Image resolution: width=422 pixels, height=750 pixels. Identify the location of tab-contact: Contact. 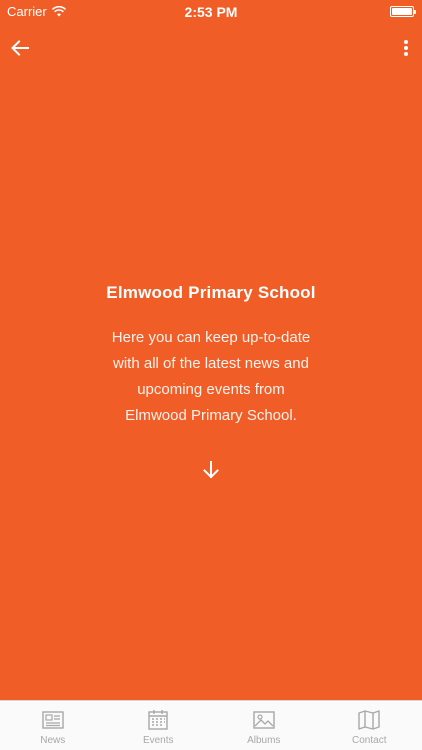
(369, 725).